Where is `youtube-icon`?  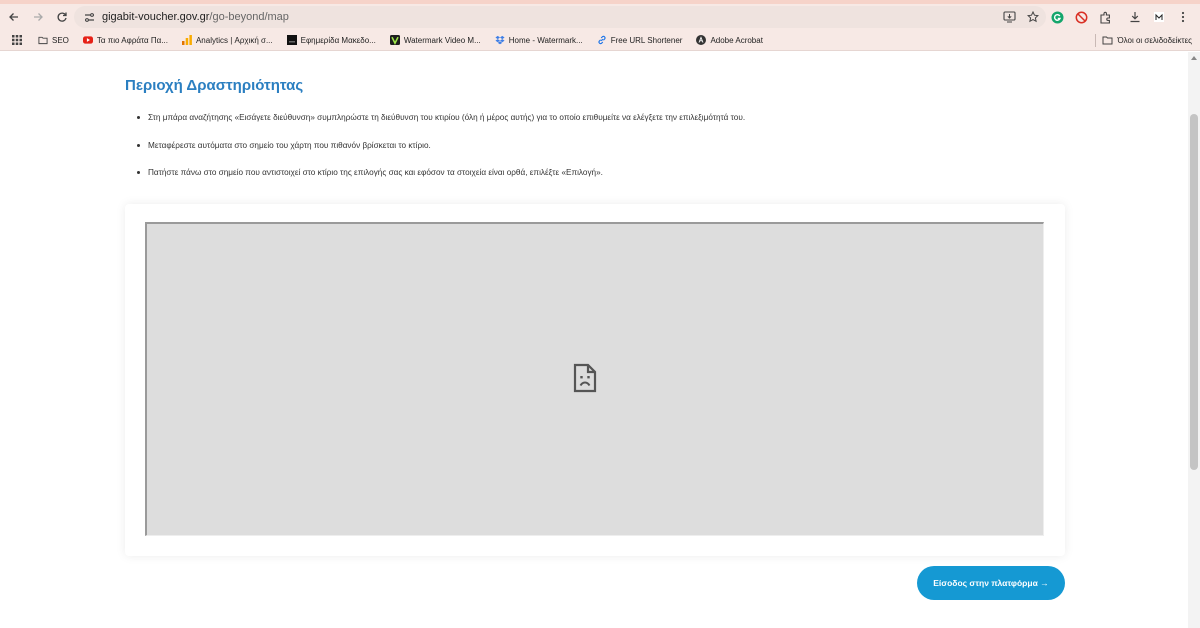 youtube-icon is located at coordinates (87, 40).